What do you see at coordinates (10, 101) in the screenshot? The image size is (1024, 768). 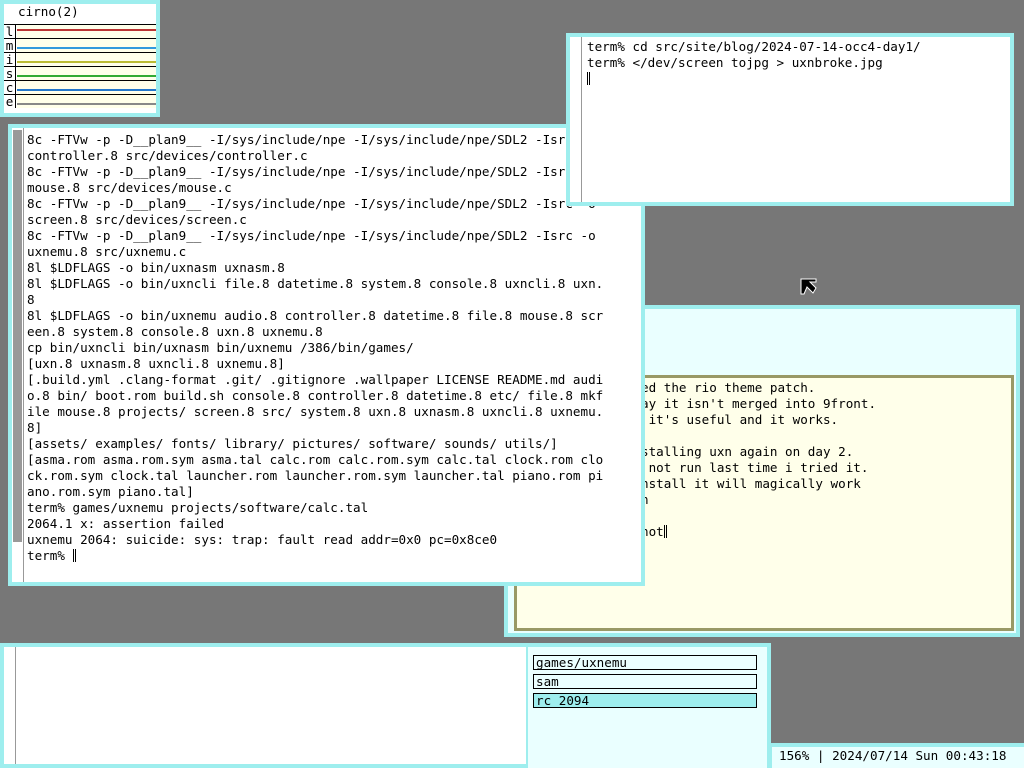 I see `stat-label: e` at bounding box center [10, 101].